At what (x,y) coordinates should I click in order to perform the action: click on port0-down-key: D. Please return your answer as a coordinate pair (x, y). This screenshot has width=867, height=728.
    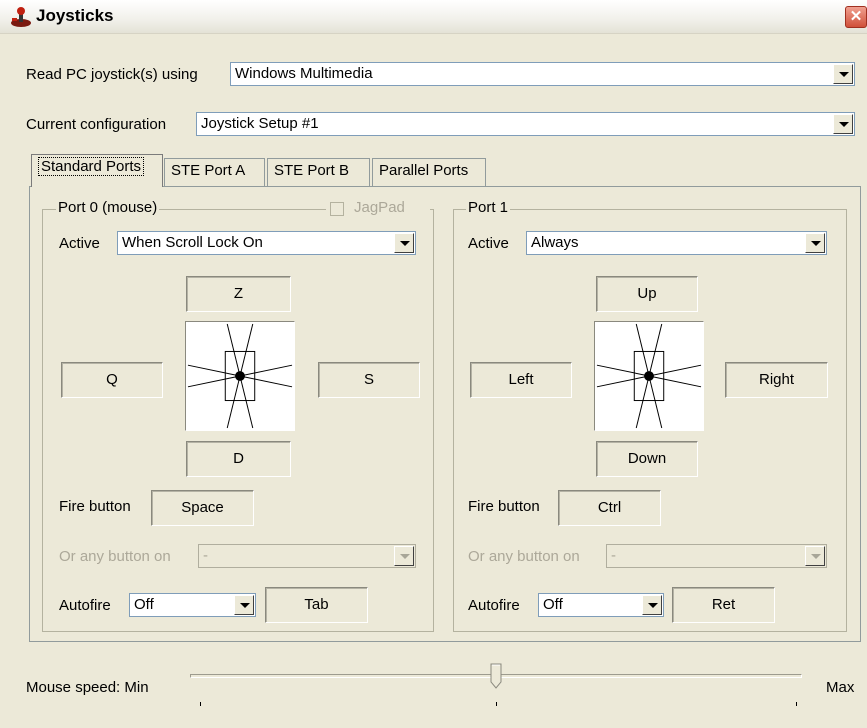
    Looking at the image, I should click on (238, 459).